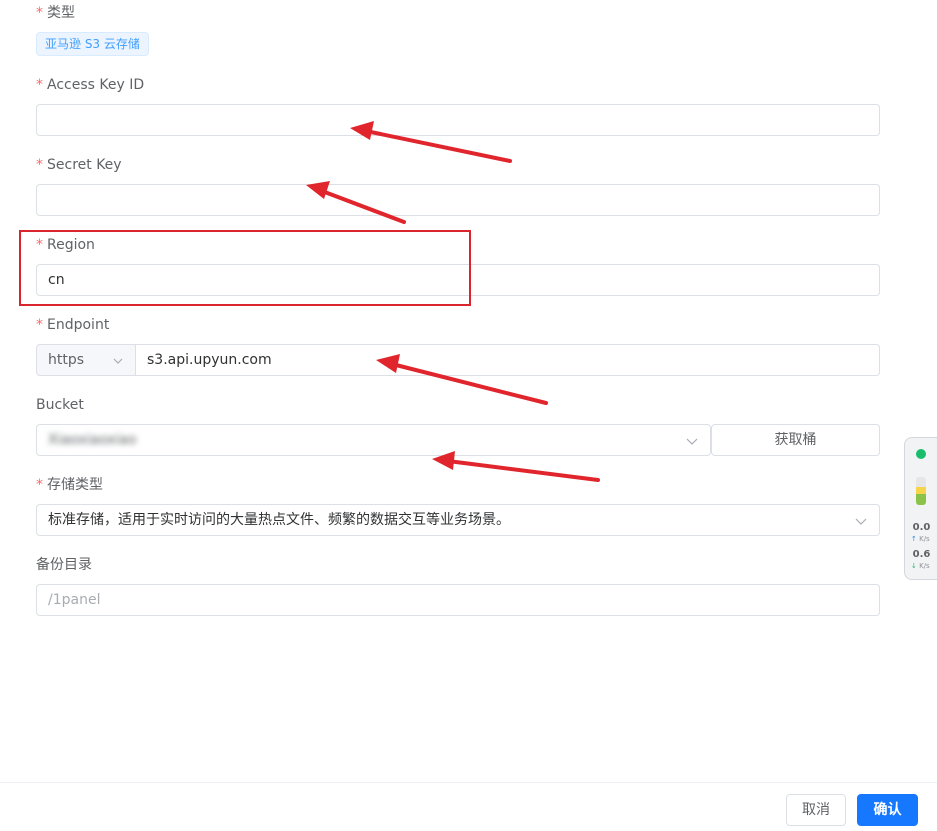 Image resolution: width=937 pixels, height=831 pixels. Describe the element at coordinates (64, 565) in the screenshot. I see `backup-dir-label: 备份目录` at that location.